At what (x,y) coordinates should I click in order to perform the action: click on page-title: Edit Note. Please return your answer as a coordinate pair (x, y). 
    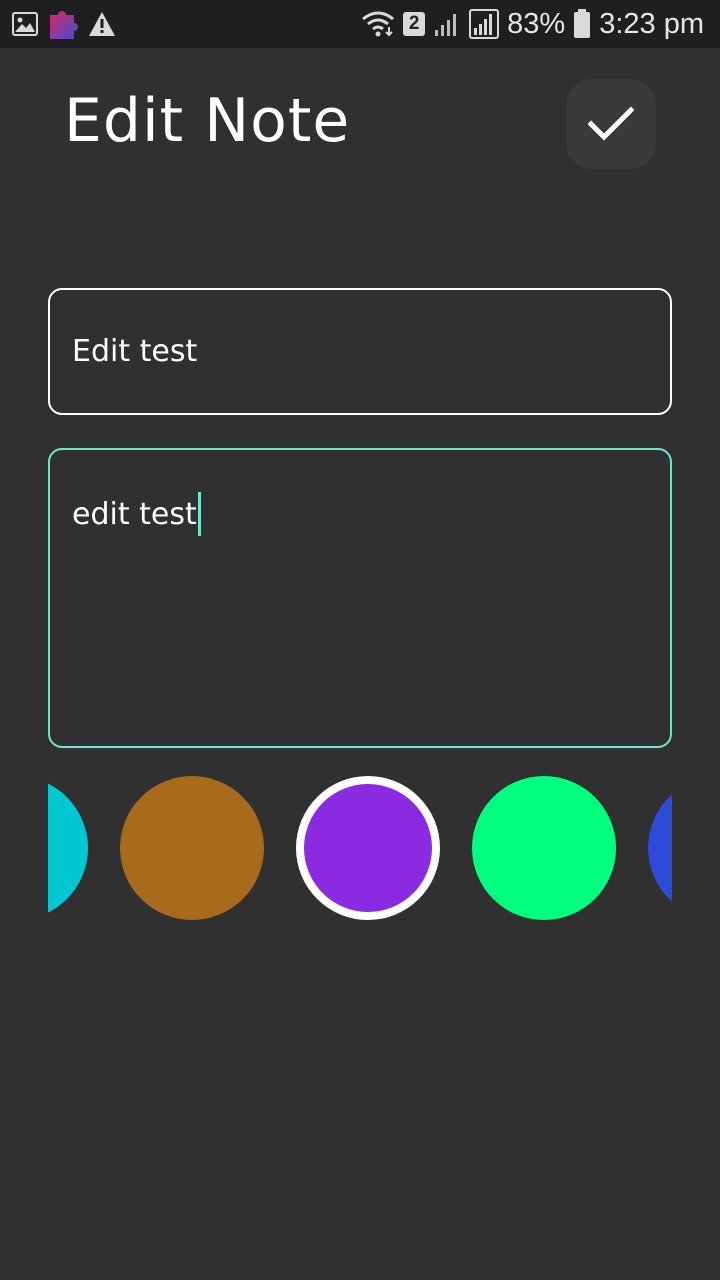
    Looking at the image, I should click on (207, 121).